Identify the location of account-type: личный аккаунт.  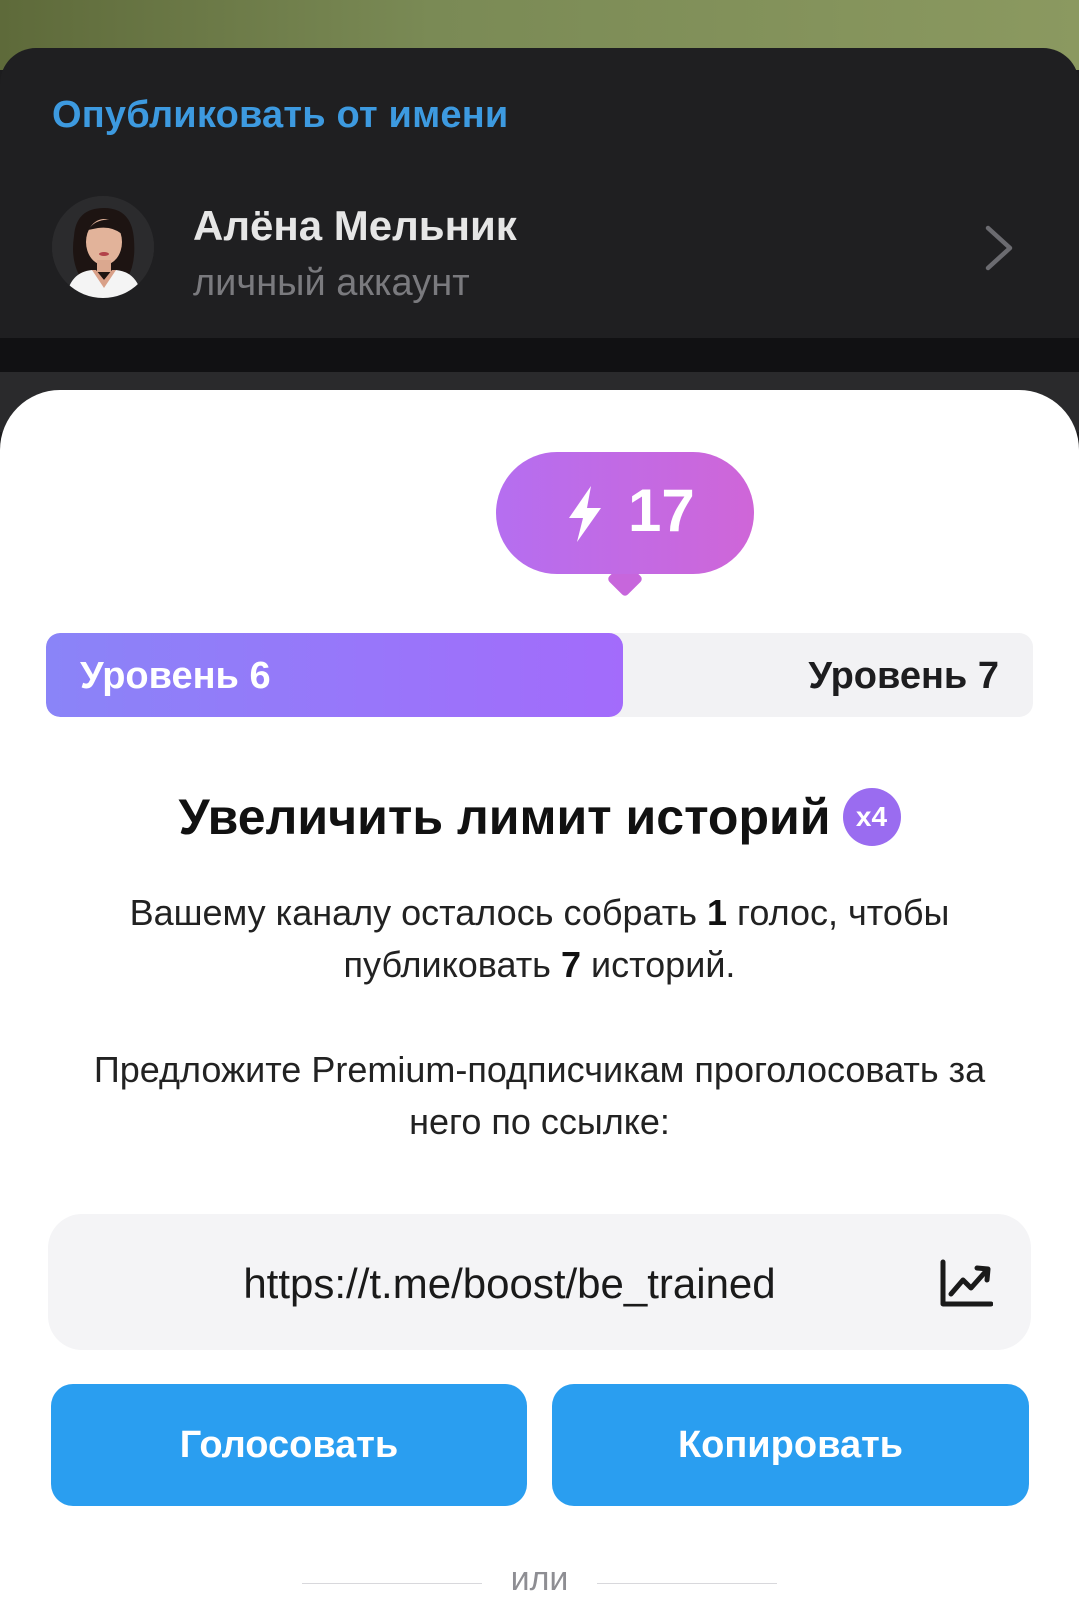
(331, 283).